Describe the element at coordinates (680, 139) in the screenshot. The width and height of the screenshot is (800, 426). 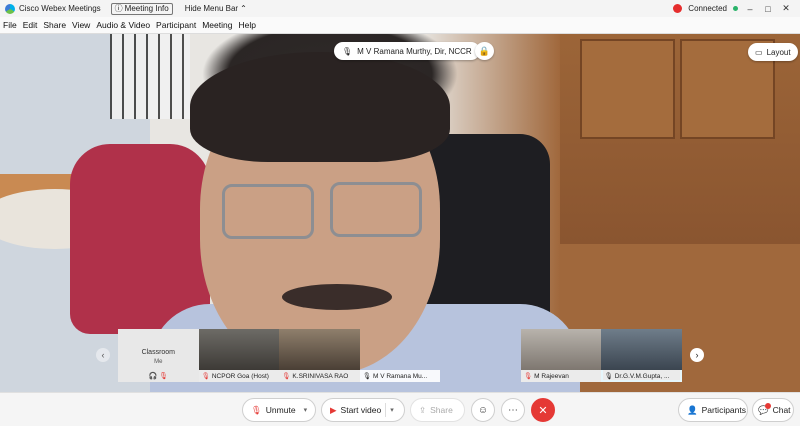
I see `background-cabinet` at that location.